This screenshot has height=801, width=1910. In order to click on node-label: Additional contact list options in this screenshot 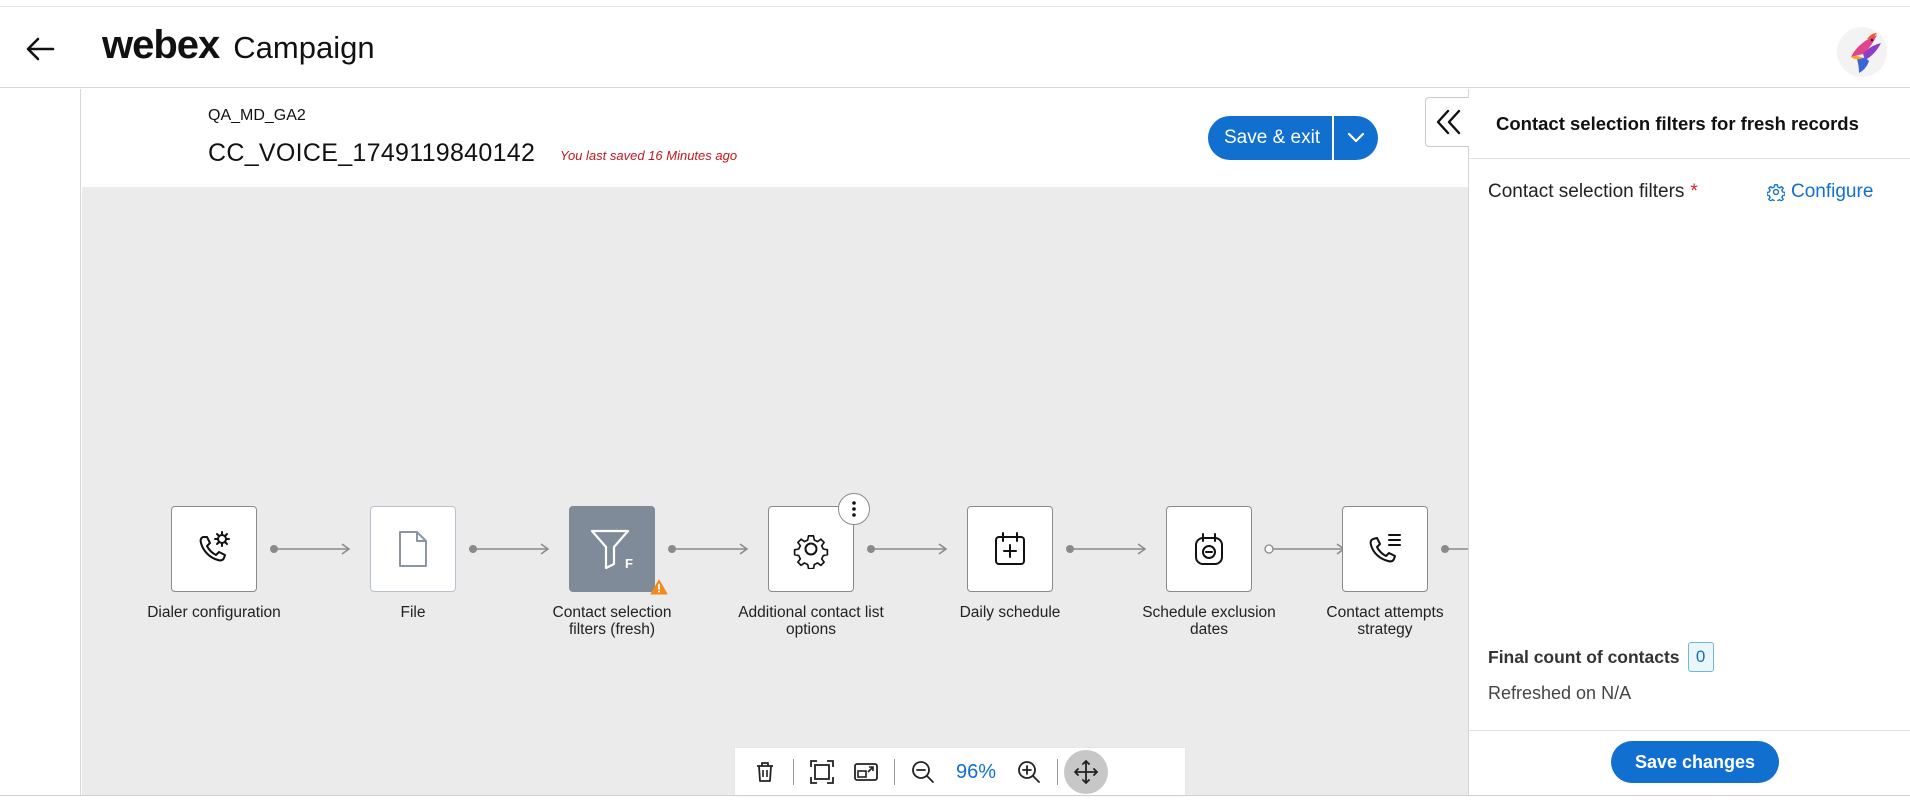, I will do `click(811, 621)`.